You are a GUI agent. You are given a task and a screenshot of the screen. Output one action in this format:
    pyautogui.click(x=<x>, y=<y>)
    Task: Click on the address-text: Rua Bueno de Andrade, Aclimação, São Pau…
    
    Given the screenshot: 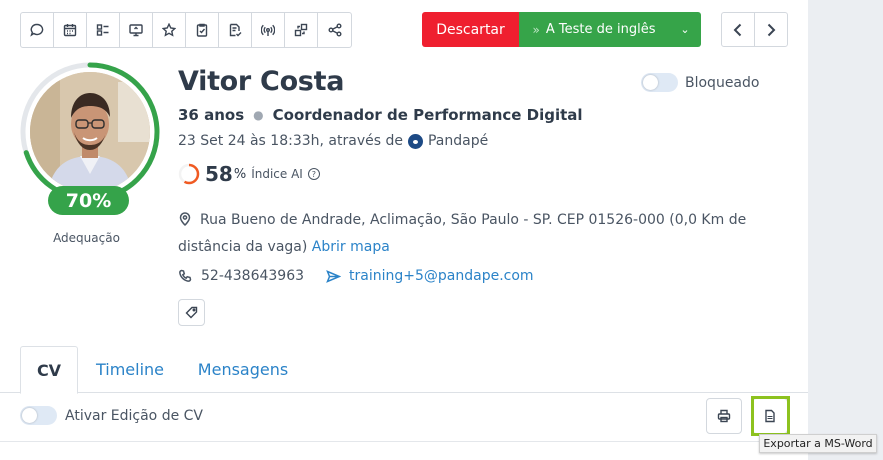 What is the action you would take?
    pyautogui.click(x=462, y=233)
    